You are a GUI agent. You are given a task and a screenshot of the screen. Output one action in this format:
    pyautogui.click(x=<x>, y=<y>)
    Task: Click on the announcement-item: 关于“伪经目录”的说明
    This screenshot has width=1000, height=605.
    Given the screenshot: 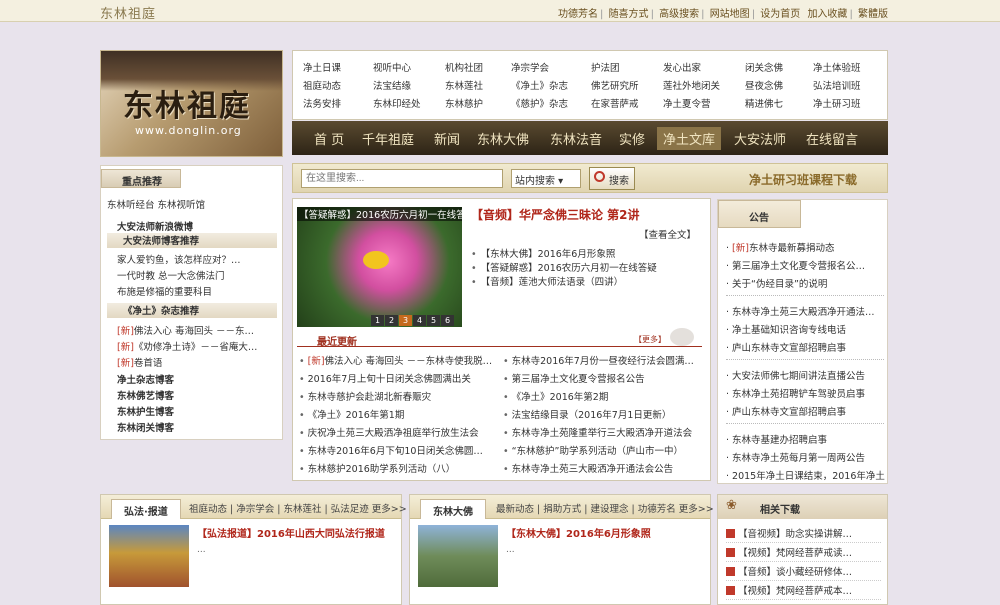 What is the action you would take?
    pyautogui.click(x=806, y=283)
    